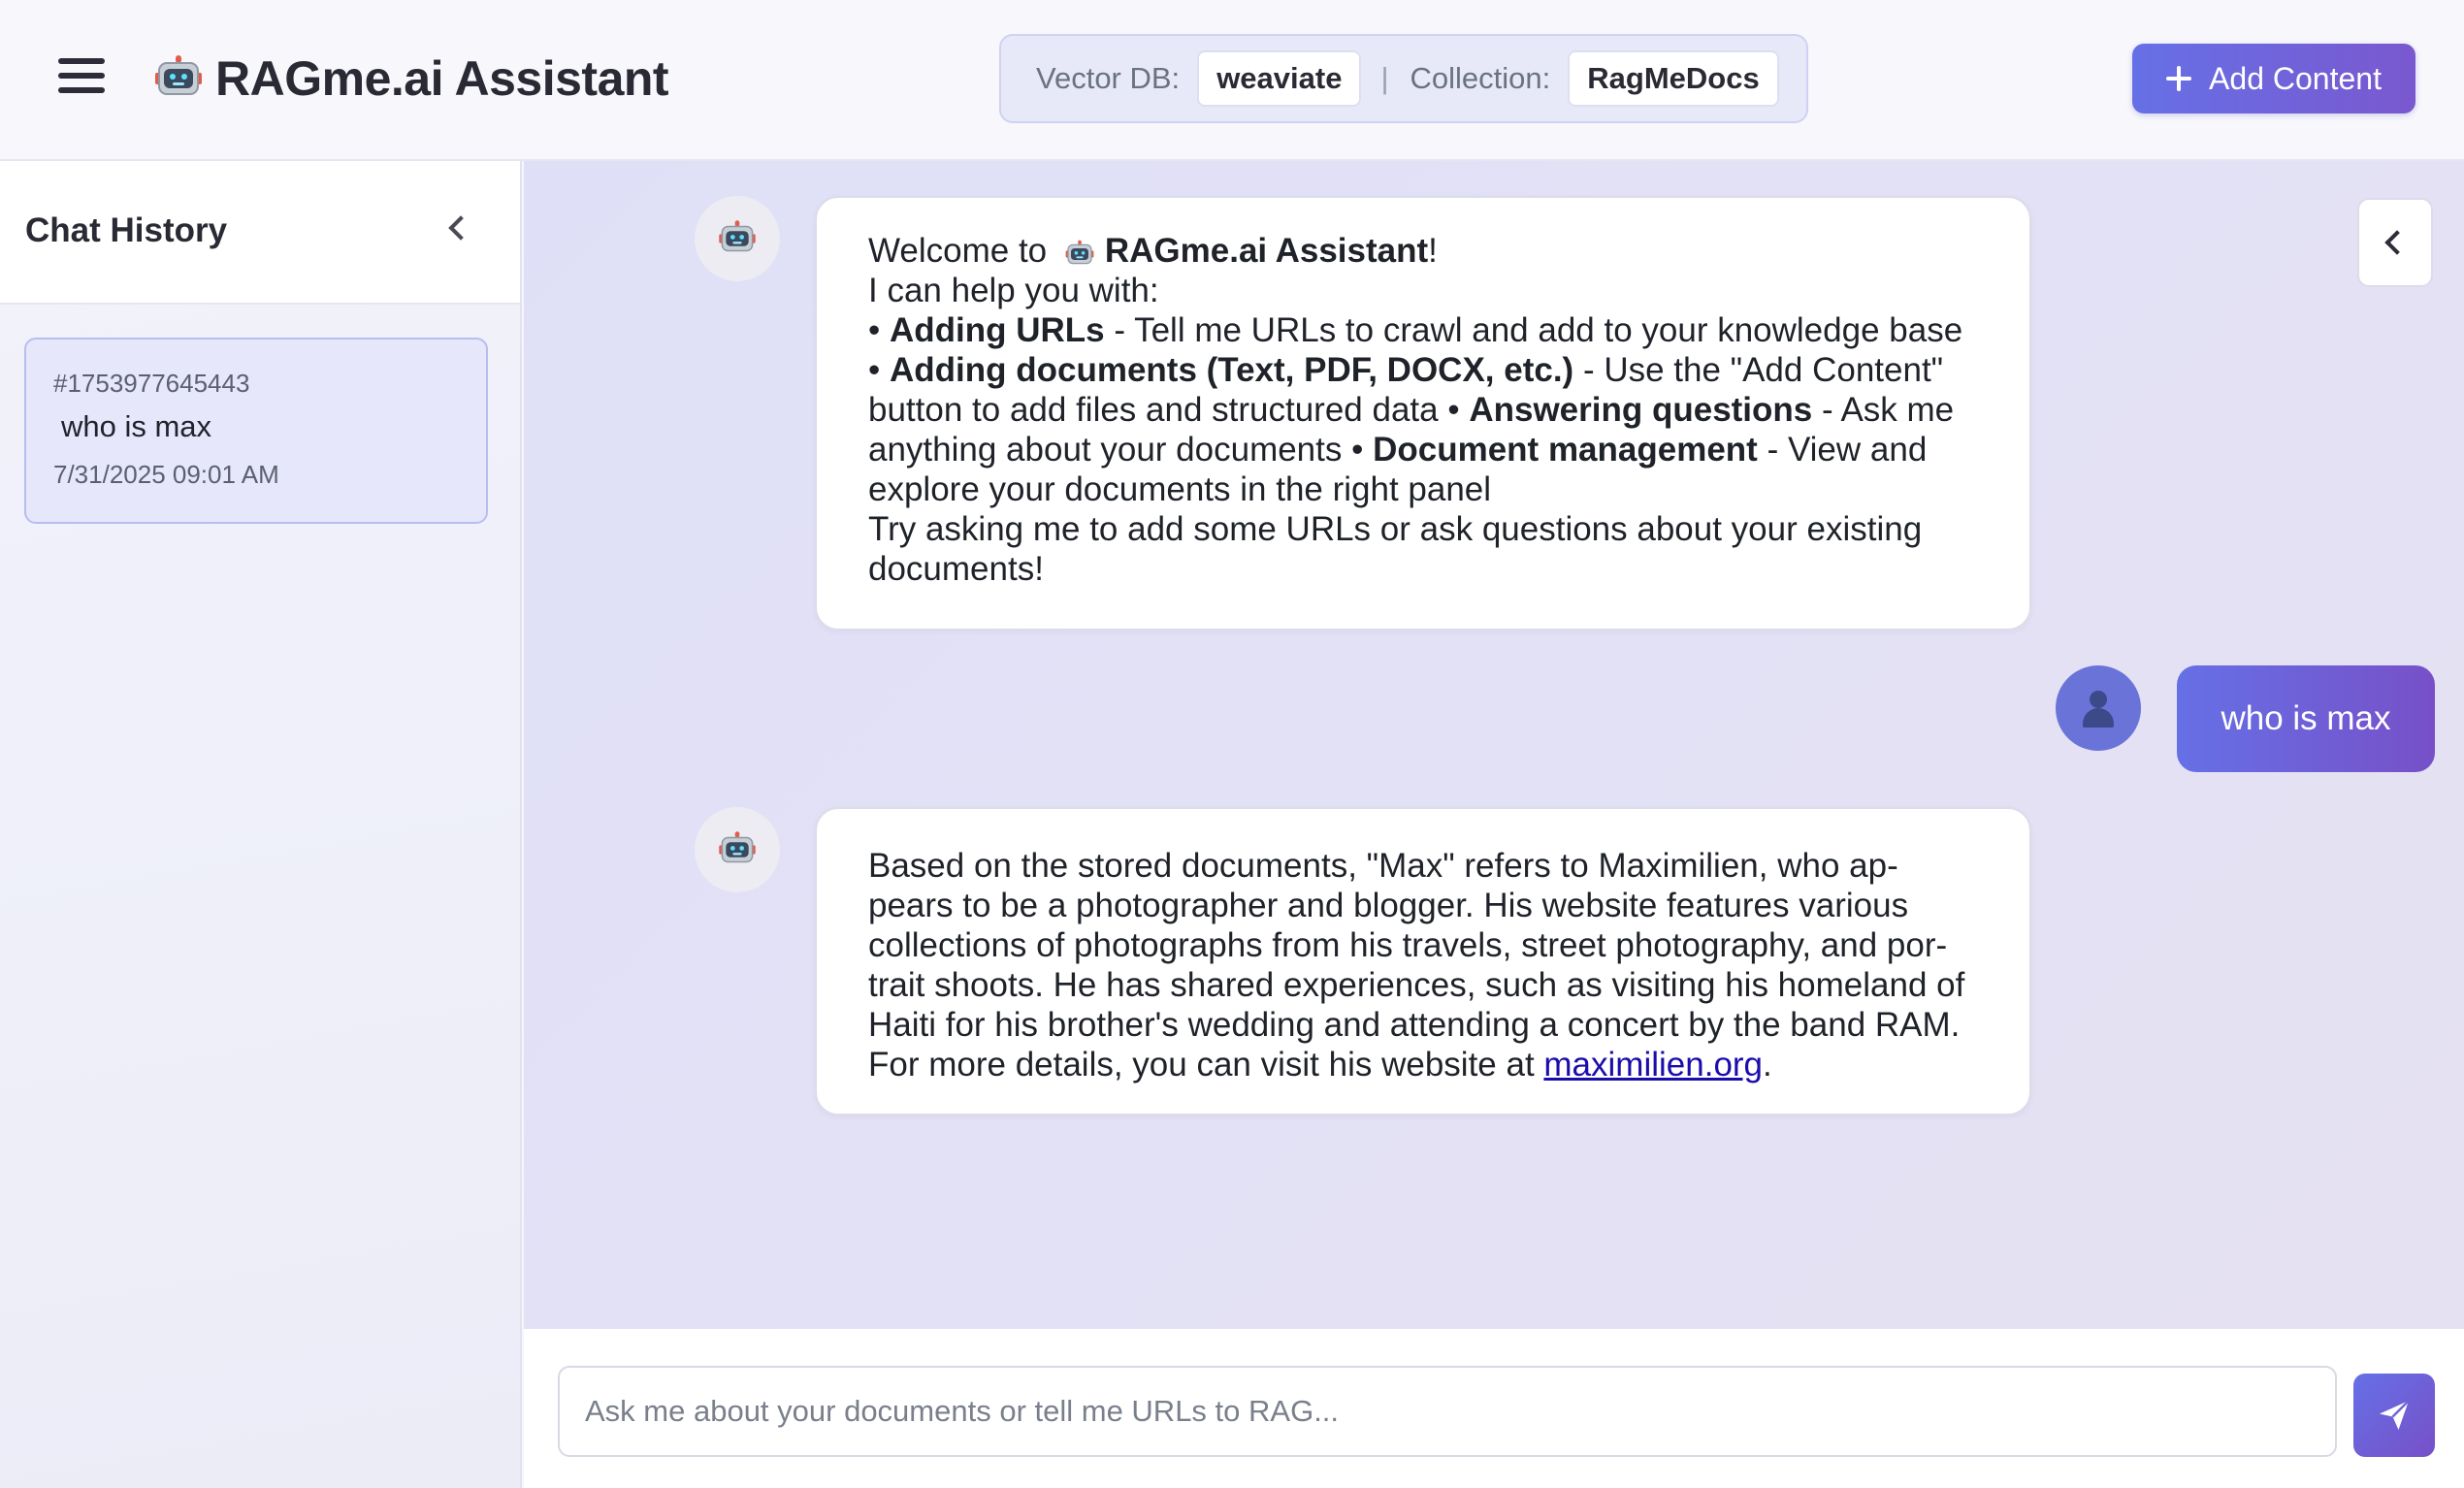 The image size is (2464, 1488). What do you see at coordinates (82, 76) in the screenshot?
I see `hamburger-menu-icon` at bounding box center [82, 76].